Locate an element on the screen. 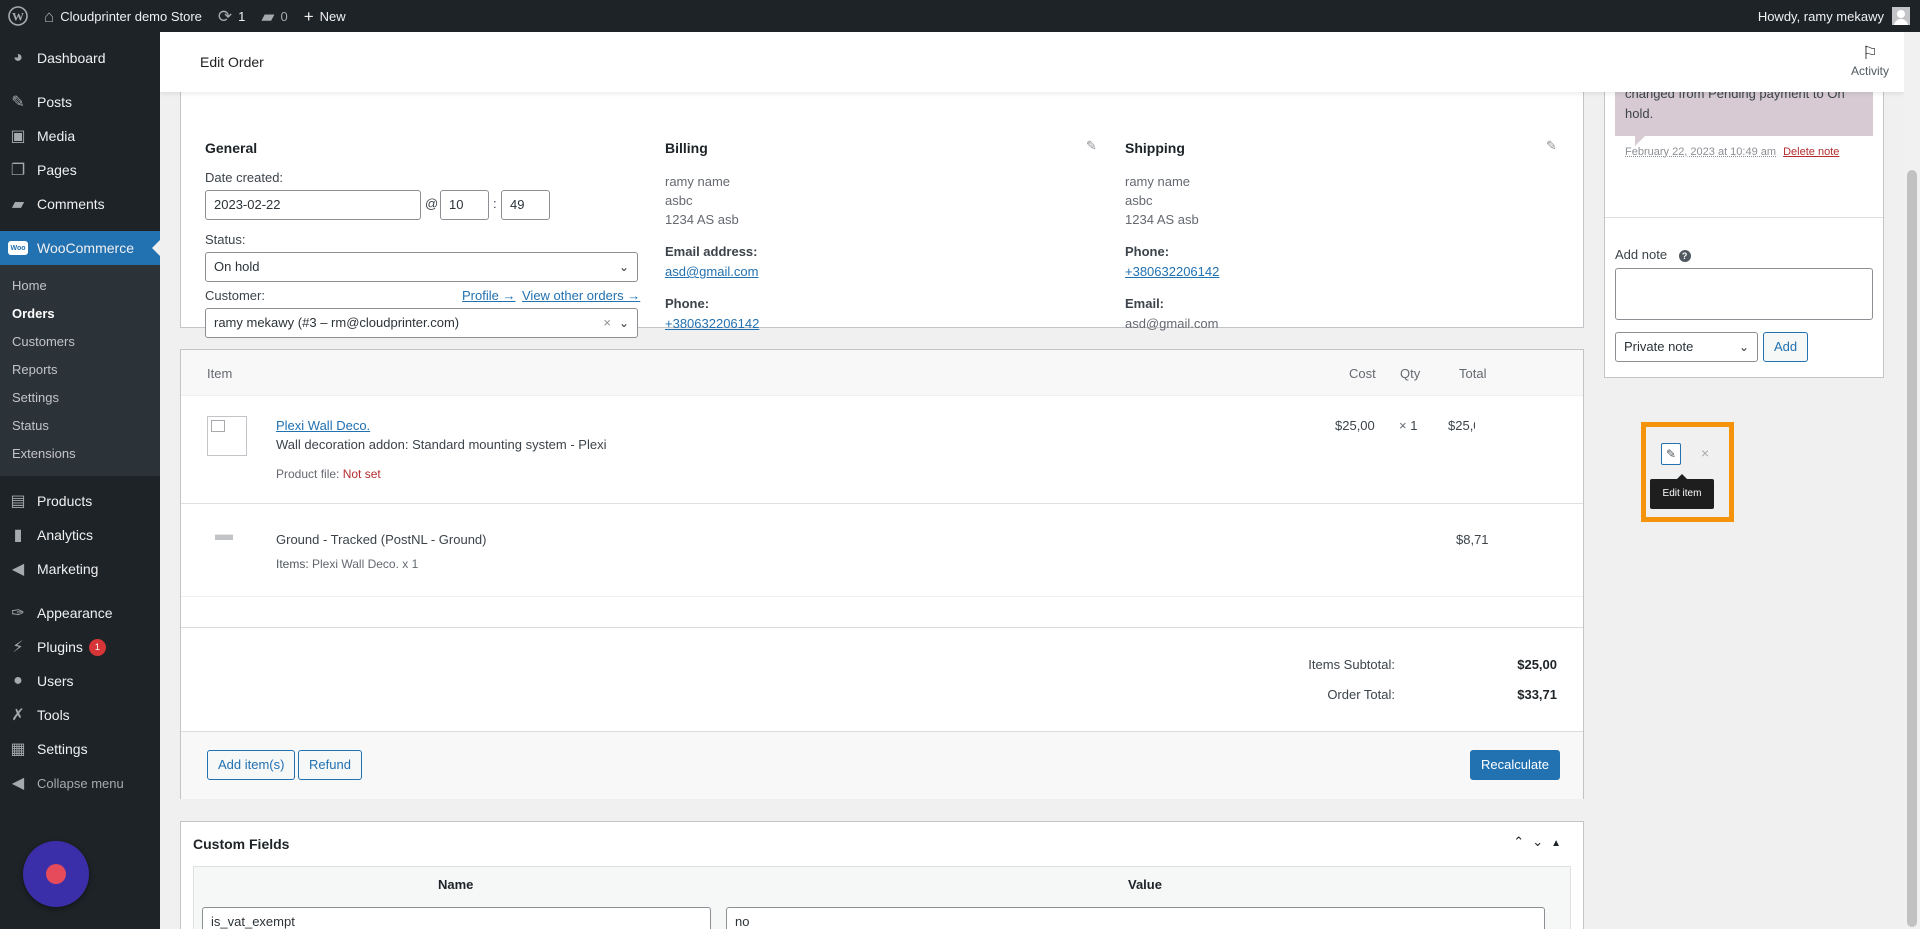  profile-link: Profile → is located at coordinates (488, 295).